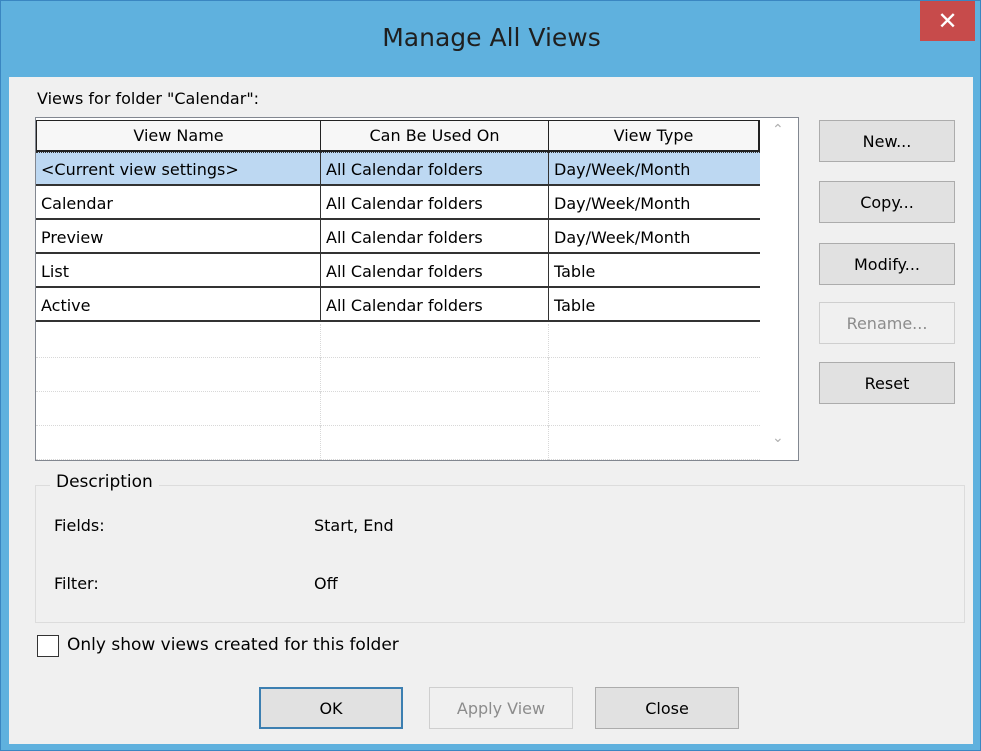 The image size is (981, 751). What do you see at coordinates (79, 525) in the screenshot?
I see `fields-label: Fields:` at bounding box center [79, 525].